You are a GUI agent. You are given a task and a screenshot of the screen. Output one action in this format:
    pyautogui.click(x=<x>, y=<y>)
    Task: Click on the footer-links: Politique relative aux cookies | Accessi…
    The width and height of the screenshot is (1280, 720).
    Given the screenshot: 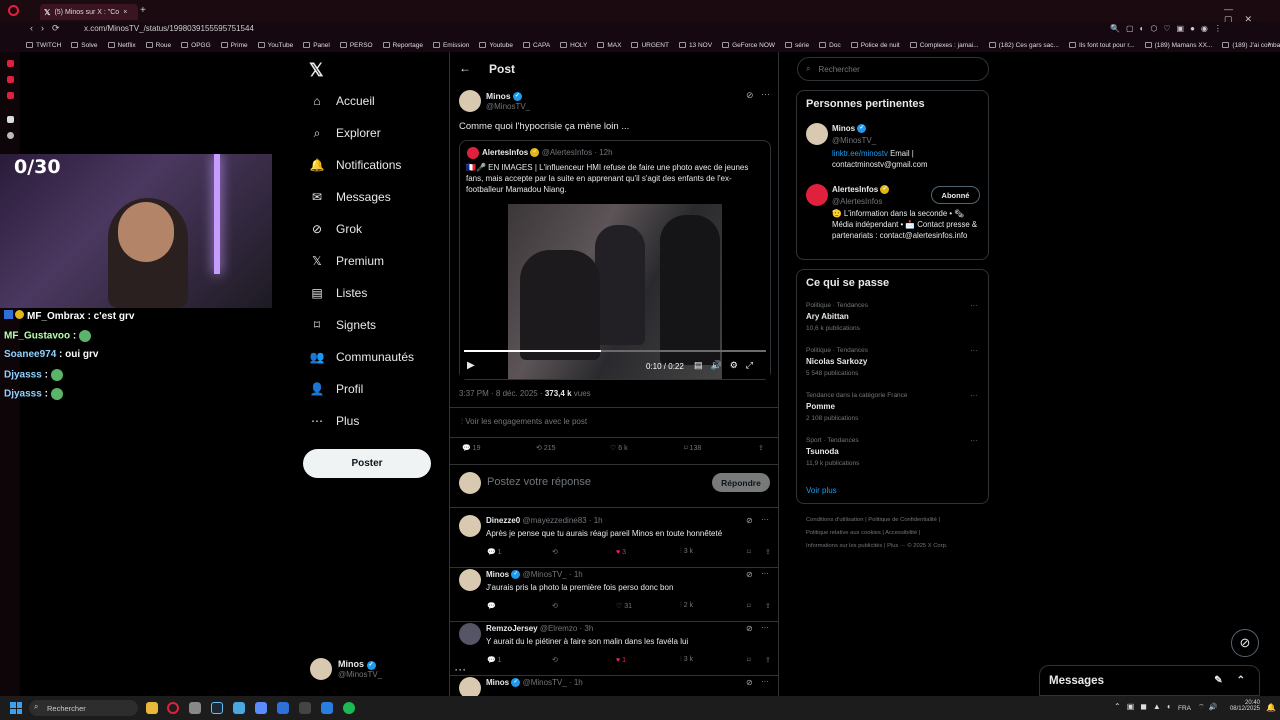 What is the action you would take?
    pyautogui.click(x=863, y=533)
    